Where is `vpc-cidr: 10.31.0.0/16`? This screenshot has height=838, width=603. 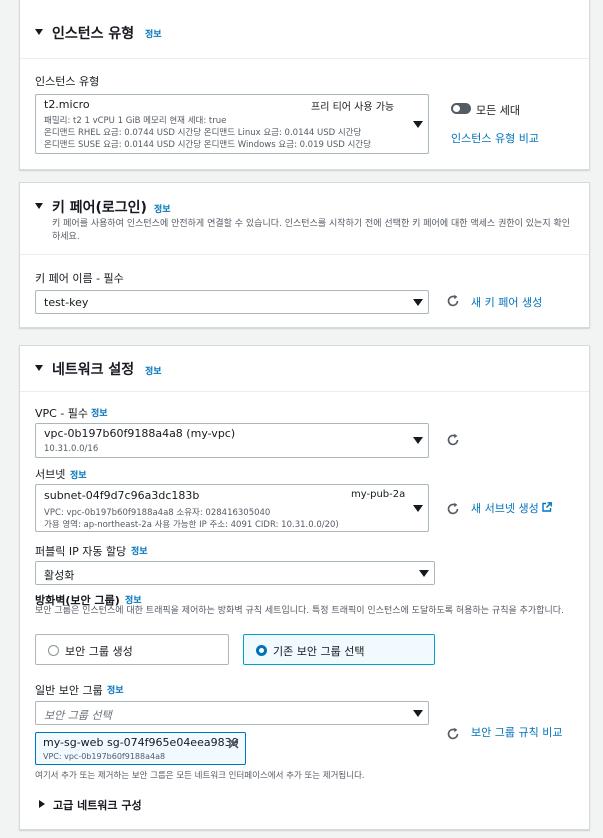 vpc-cidr: 10.31.0.0/16 is located at coordinates (71, 449).